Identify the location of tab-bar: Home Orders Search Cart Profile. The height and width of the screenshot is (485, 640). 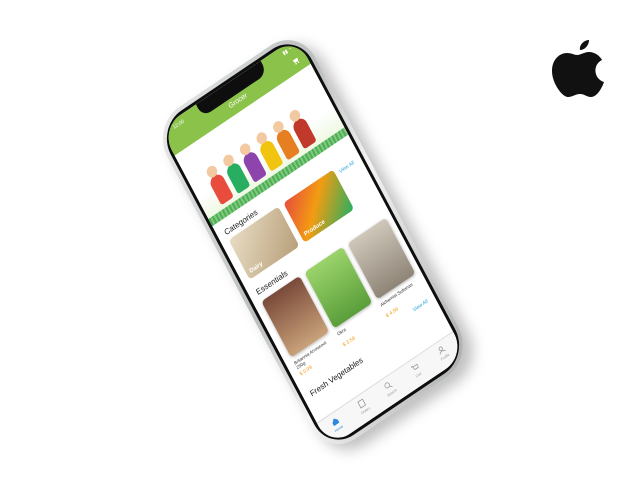
(391, 389).